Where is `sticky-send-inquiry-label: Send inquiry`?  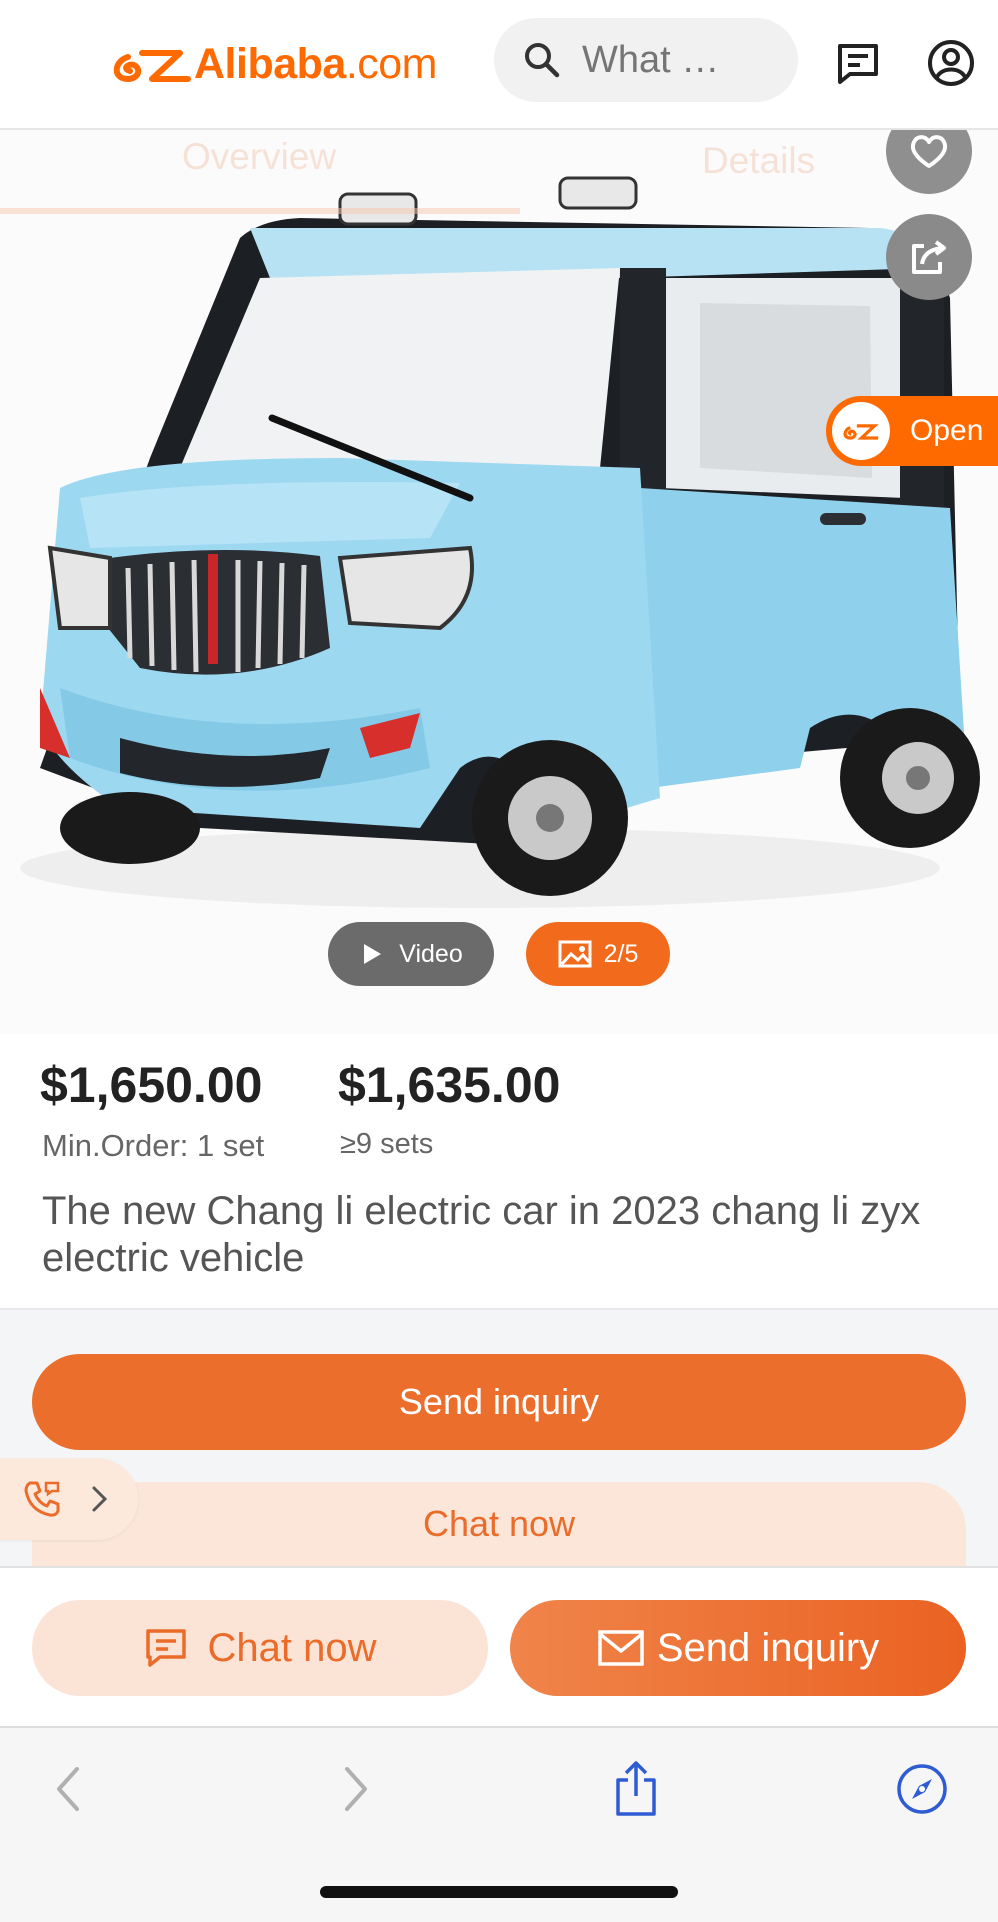
sticky-send-inquiry-label: Send inquiry is located at coordinates (768, 1647).